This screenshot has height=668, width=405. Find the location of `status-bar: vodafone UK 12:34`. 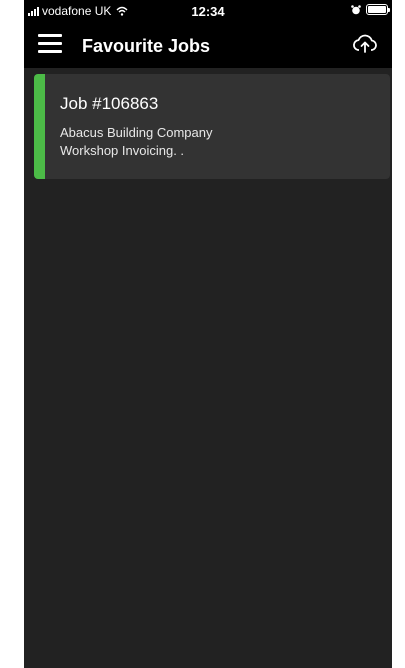

status-bar: vodafone UK 12:34 is located at coordinates (208, 11).